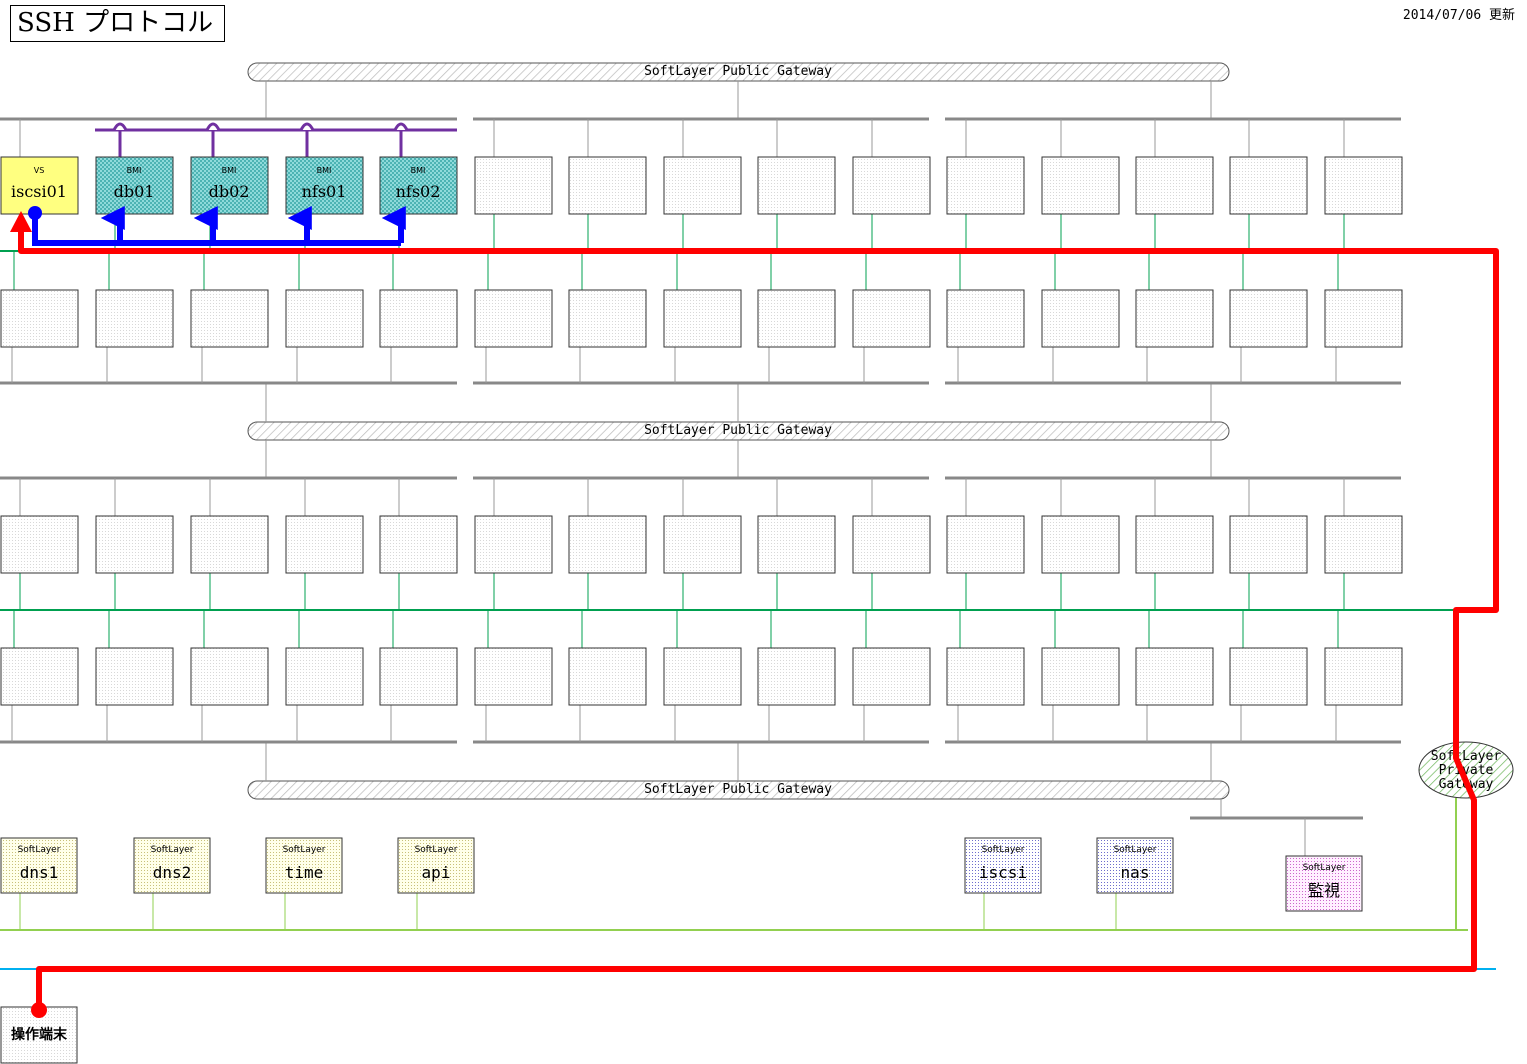 Image resolution: width=1527 pixels, height=1064 pixels. What do you see at coordinates (1466, 756) in the screenshot?
I see `private-gateway-label: SoftLayer` at bounding box center [1466, 756].